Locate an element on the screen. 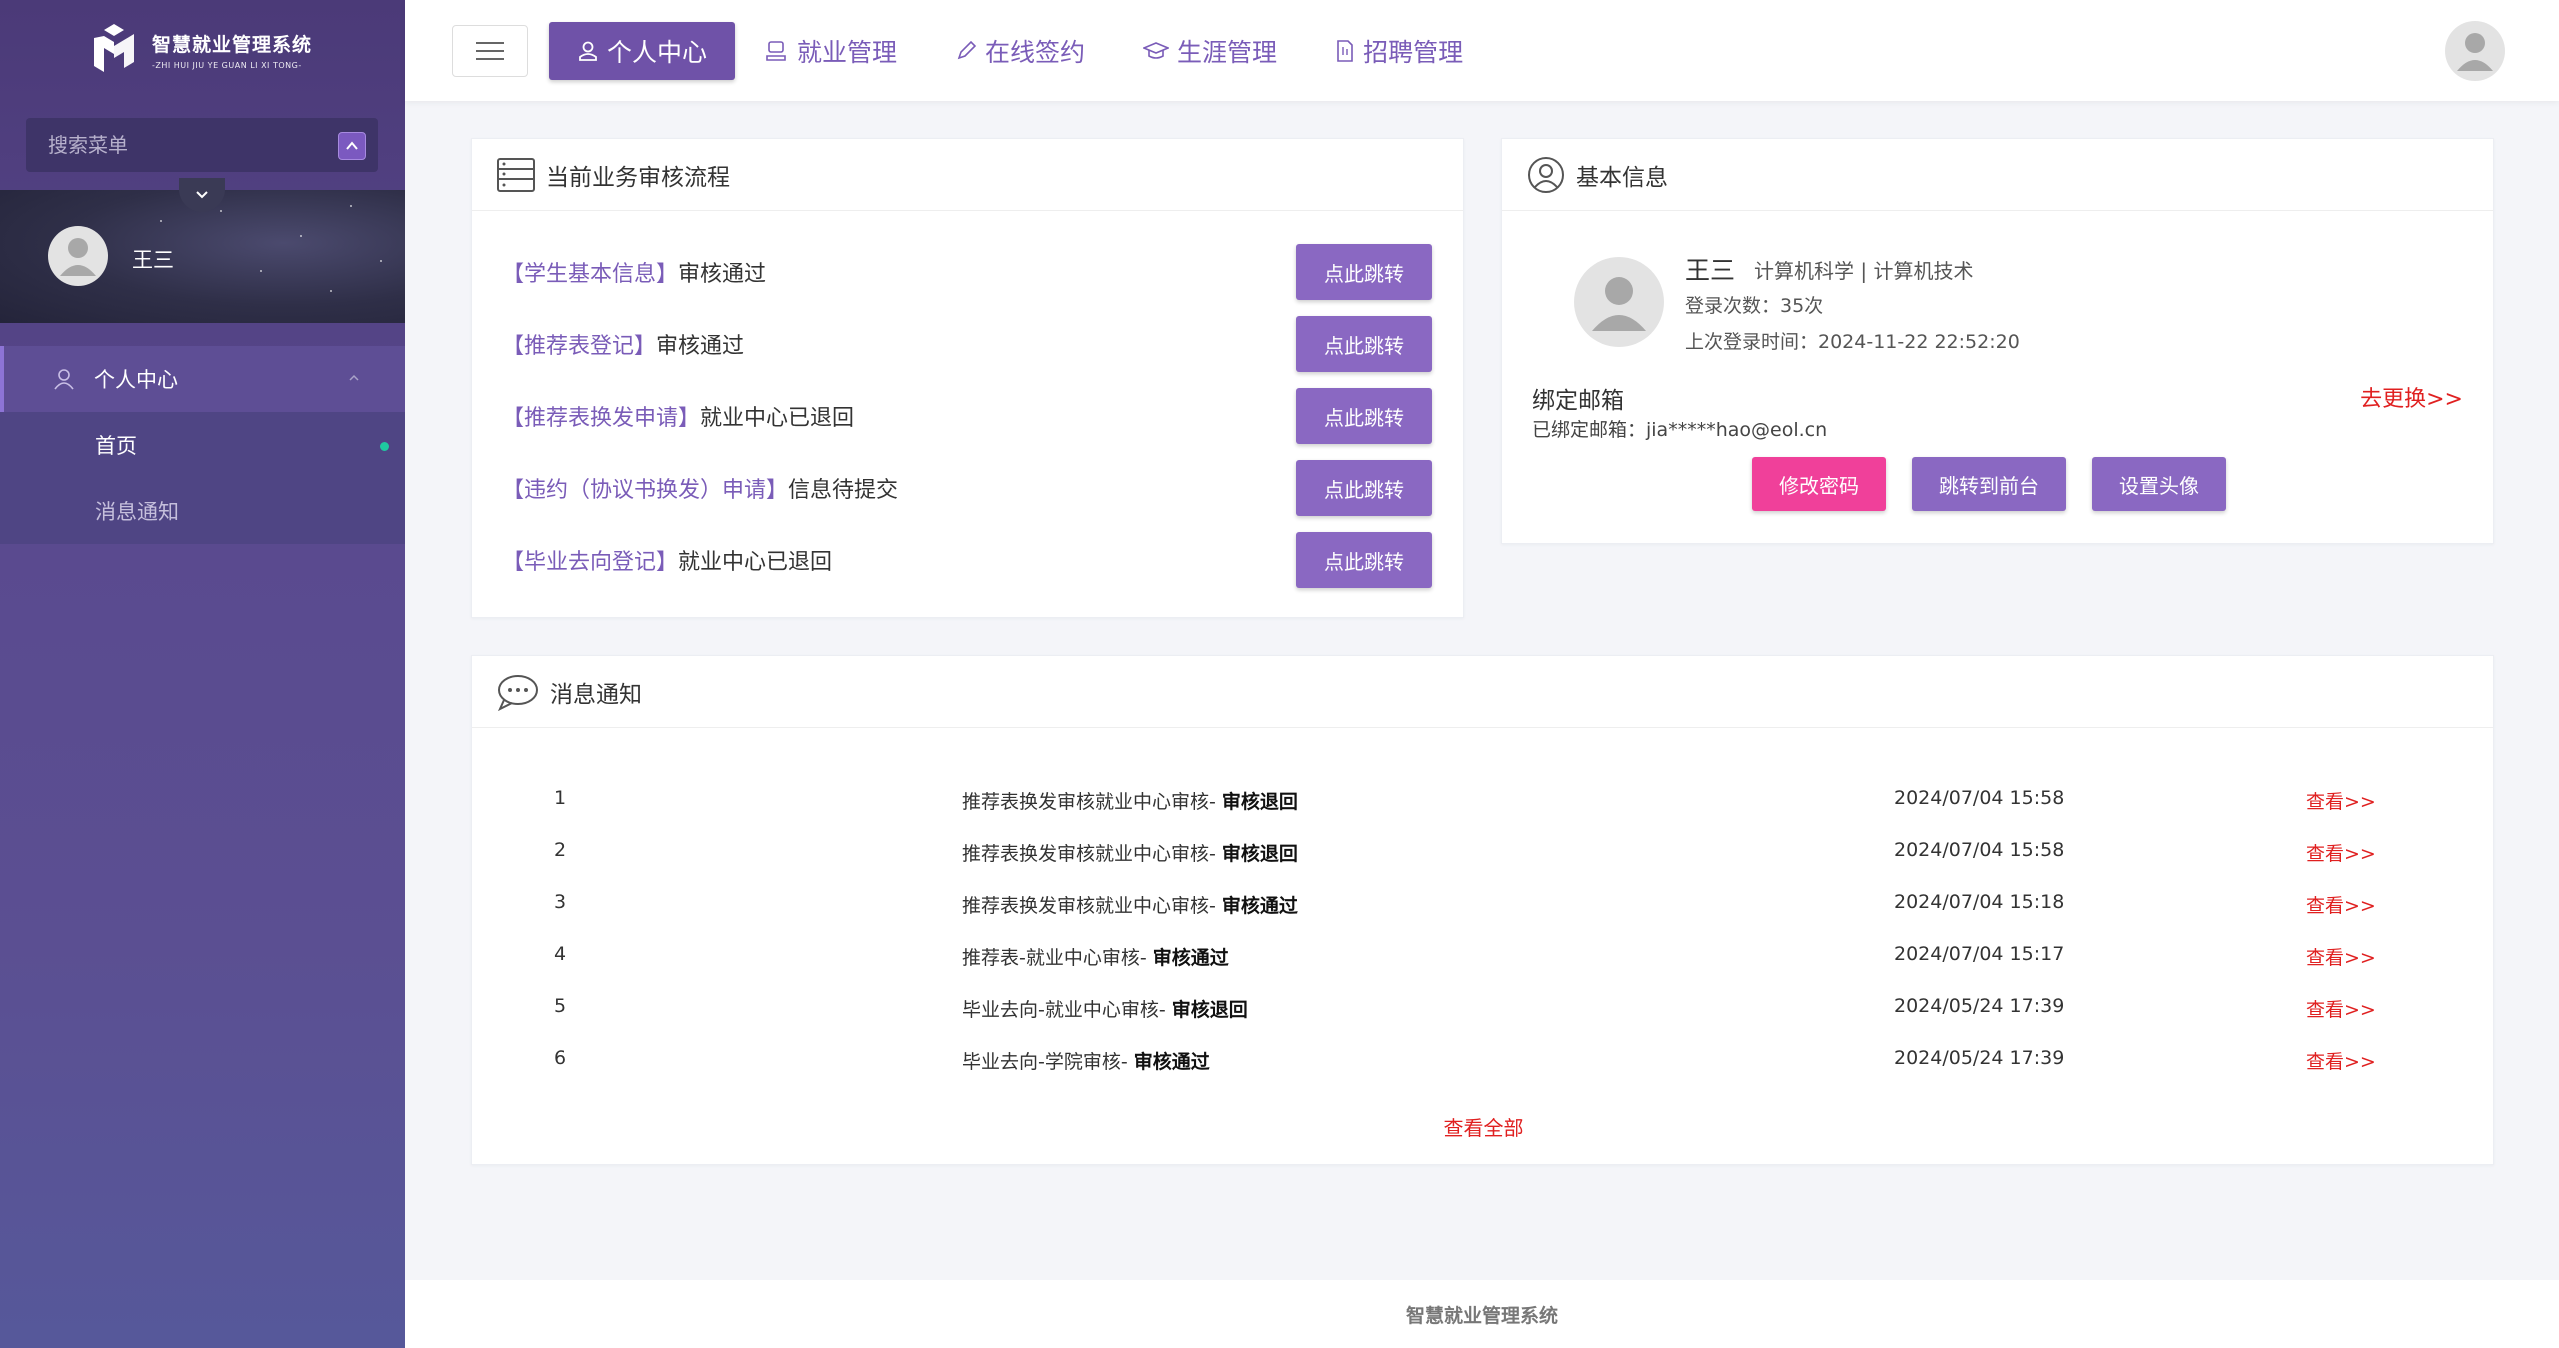  card-title: 当前业务审核流程 is located at coordinates (638, 177).